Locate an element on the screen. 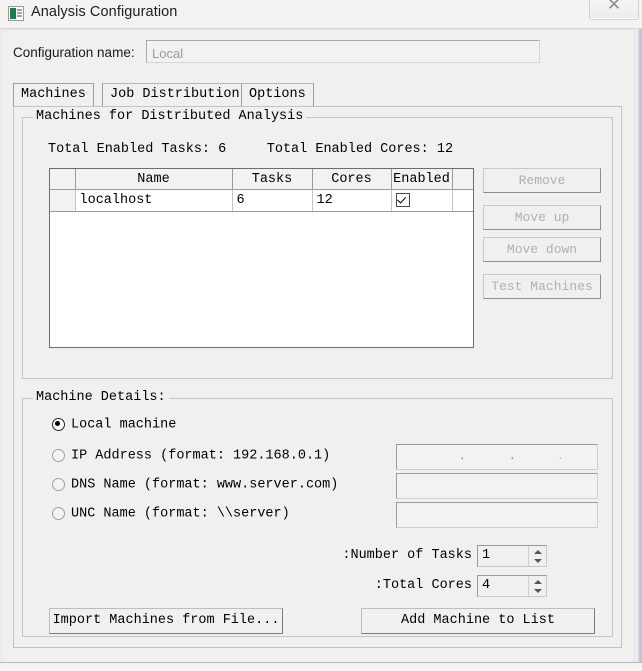 This screenshot has height=671, width=642. ip-separators: . . . is located at coordinates (498, 457).